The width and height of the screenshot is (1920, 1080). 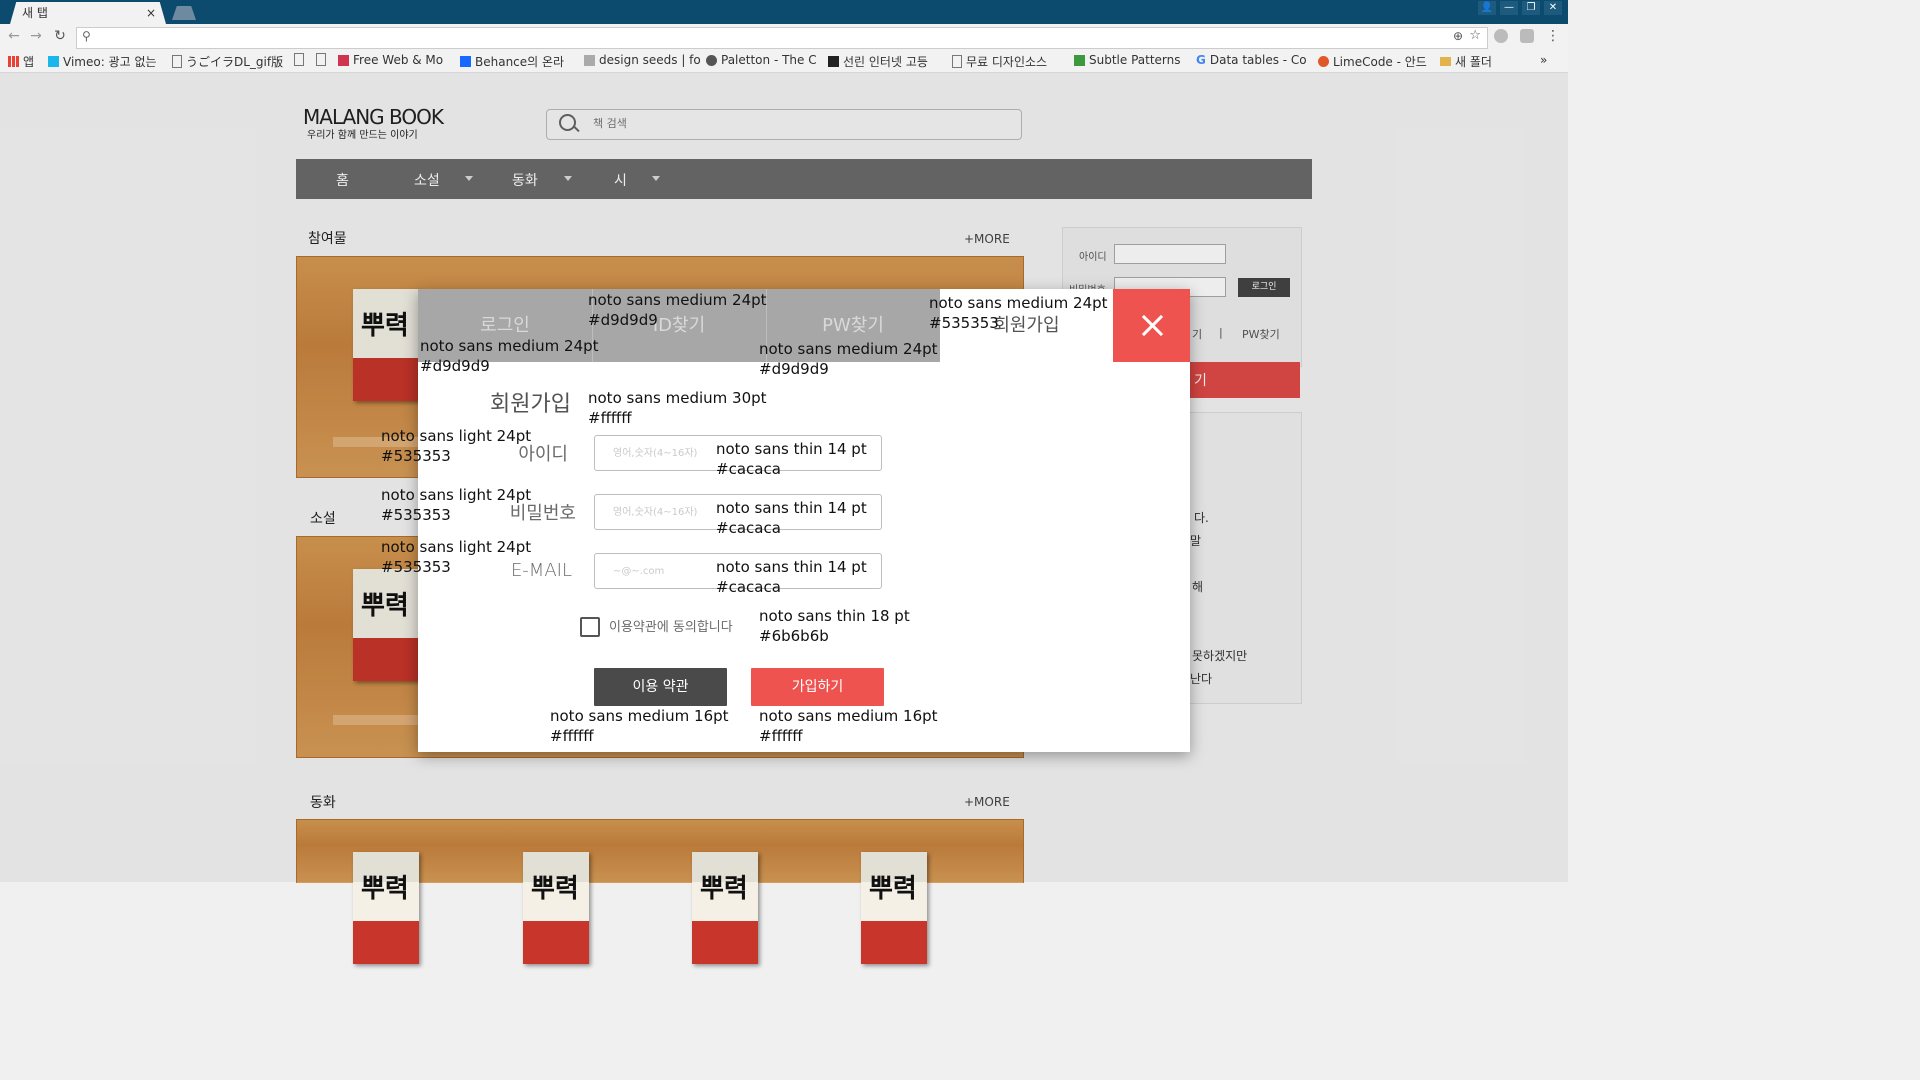 I want to click on bookmark-limecode: LimeCode - 안드, so click(x=1372, y=61).